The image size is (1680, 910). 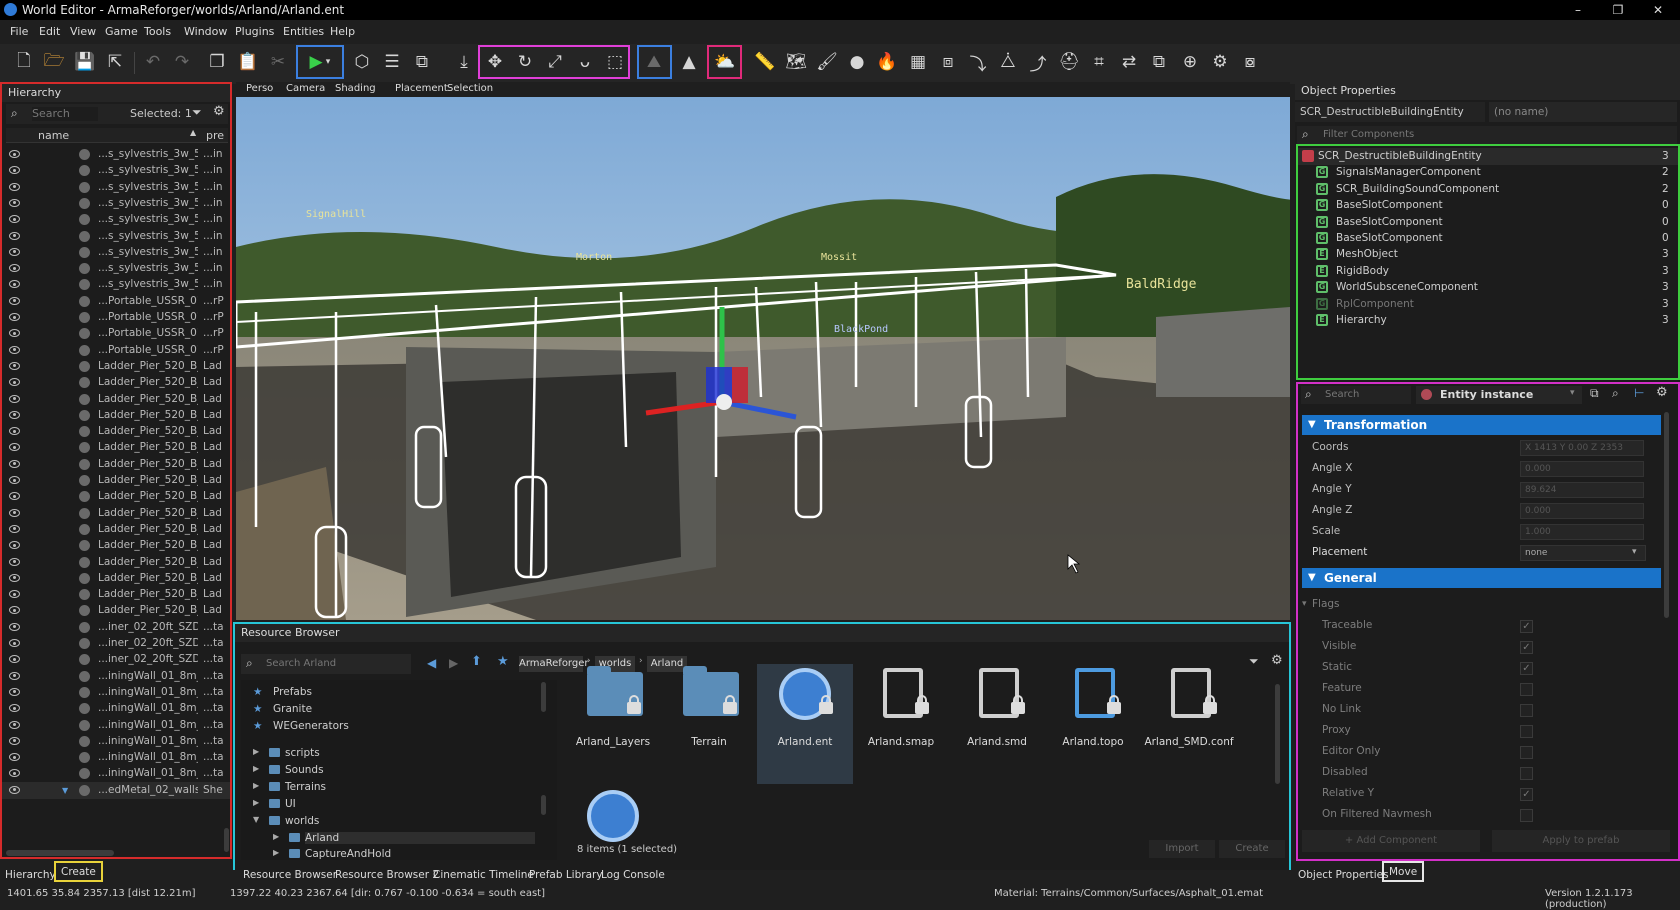 I want to click on tab-perso: Perso, so click(x=259, y=88).